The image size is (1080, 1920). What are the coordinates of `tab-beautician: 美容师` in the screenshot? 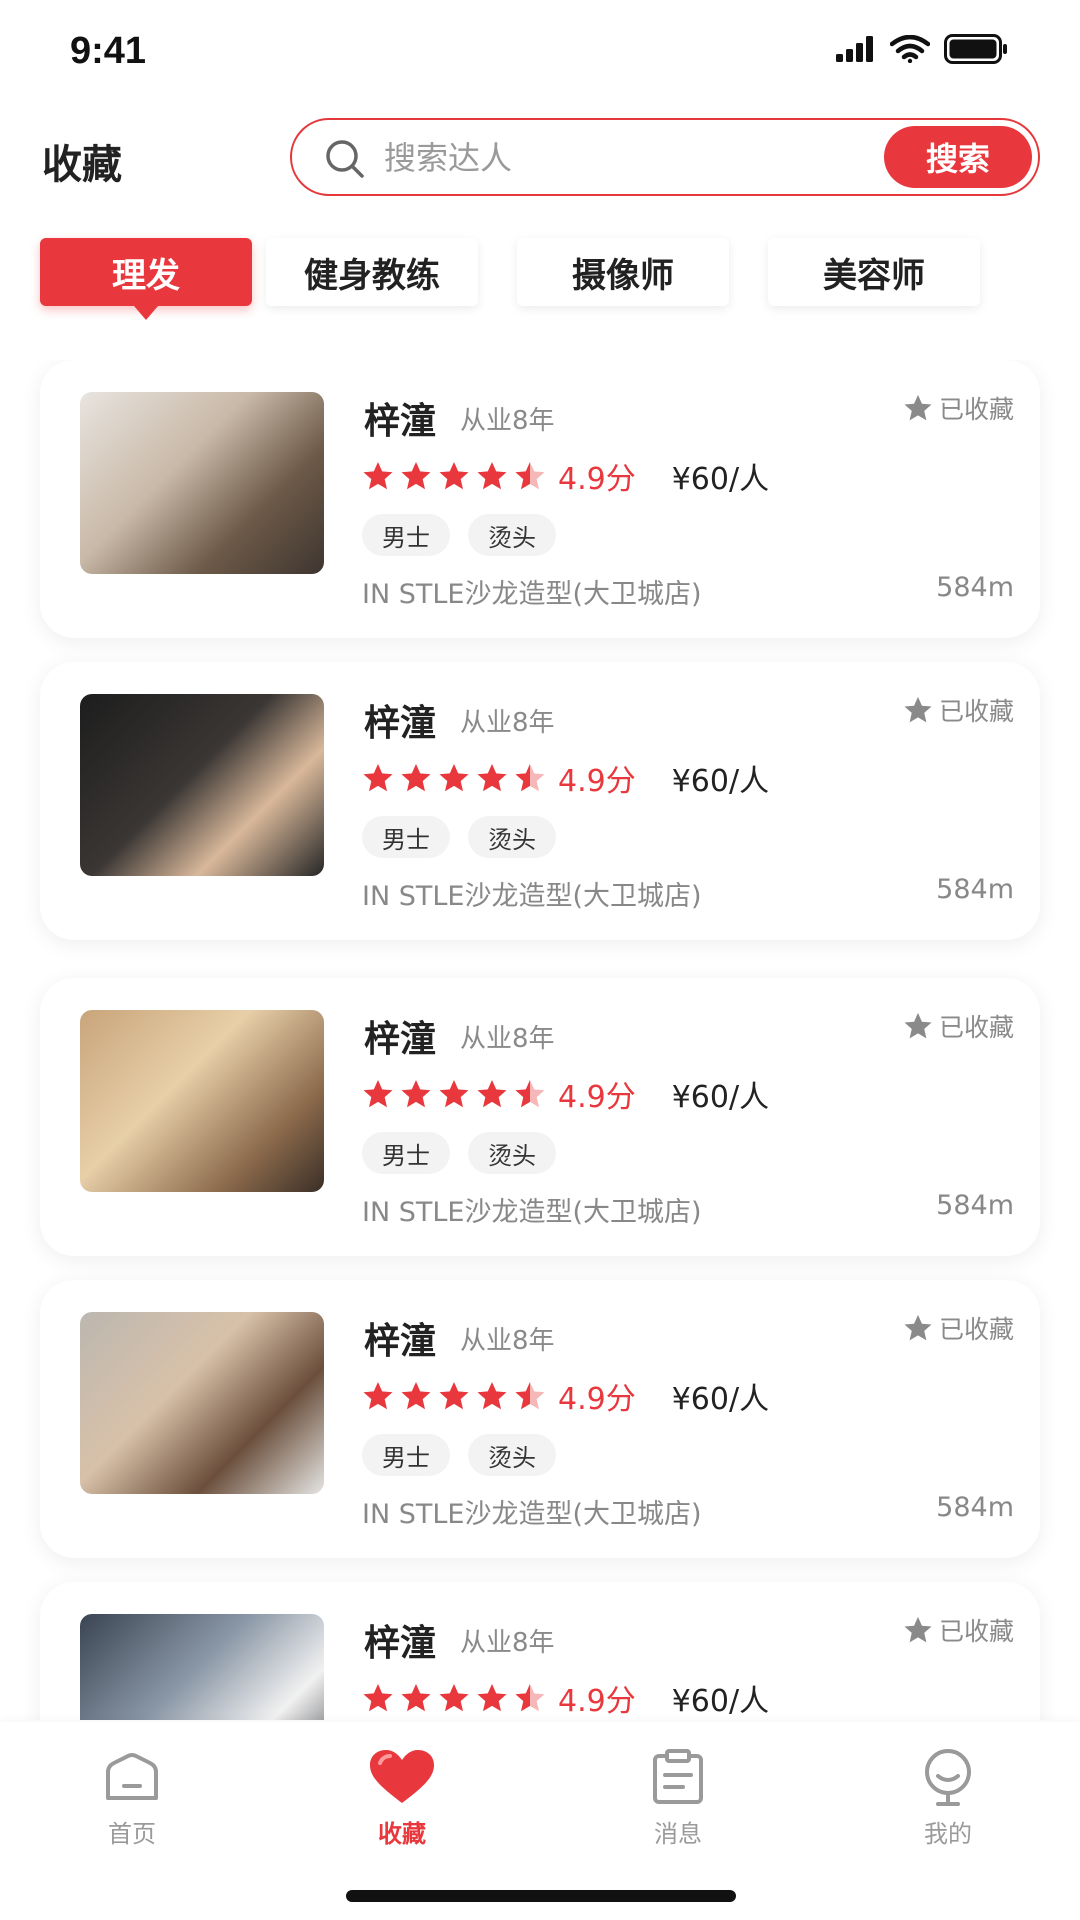 It's located at (874, 272).